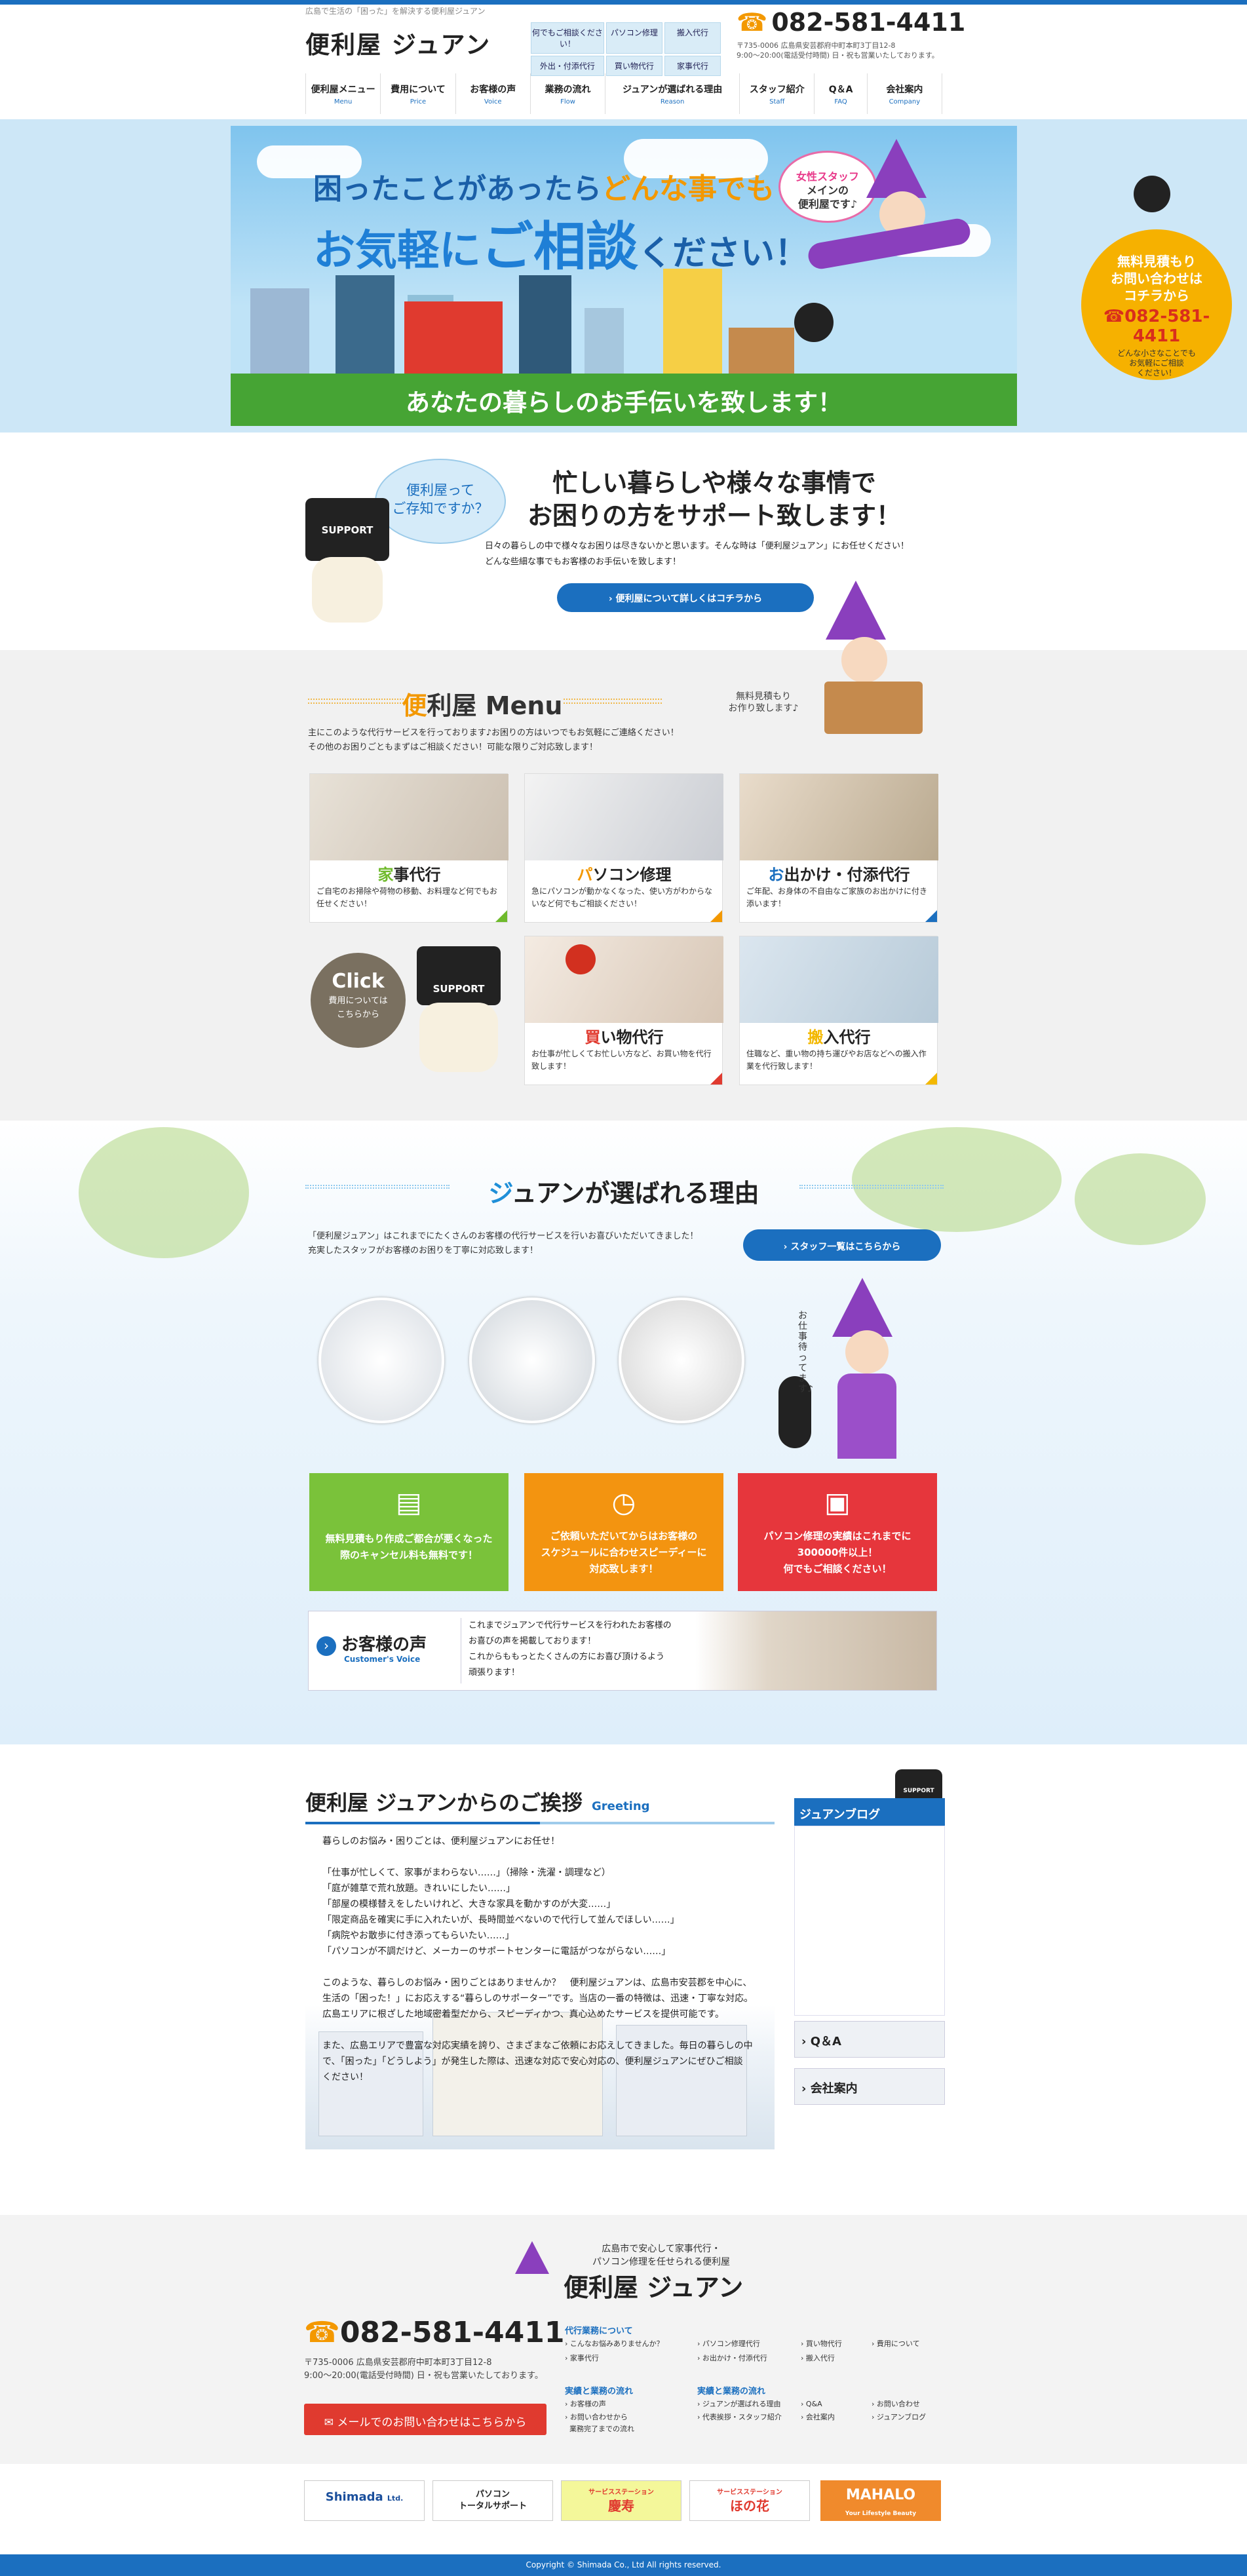  I want to click on reason-box-text: 対応致します！, so click(624, 1569).